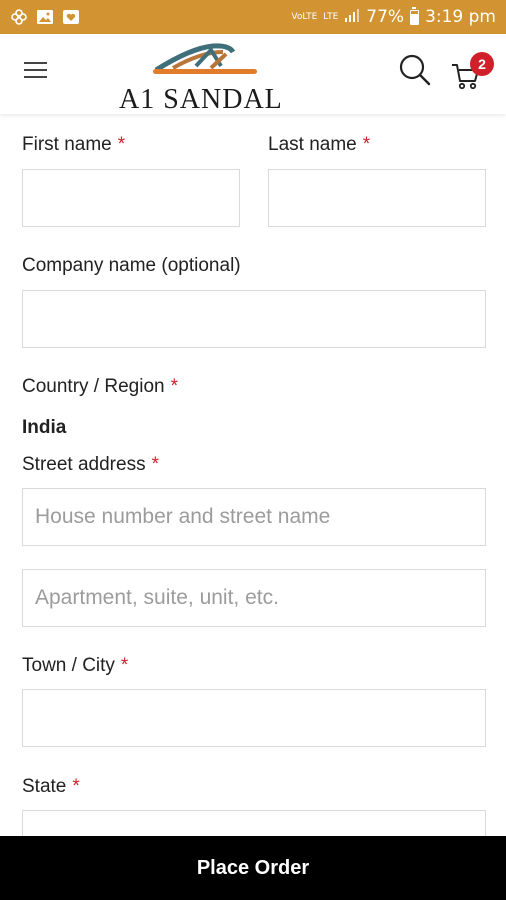 This screenshot has width=506, height=900. Describe the element at coordinates (482, 64) in the screenshot. I see `cart-count-badge: 2` at that location.